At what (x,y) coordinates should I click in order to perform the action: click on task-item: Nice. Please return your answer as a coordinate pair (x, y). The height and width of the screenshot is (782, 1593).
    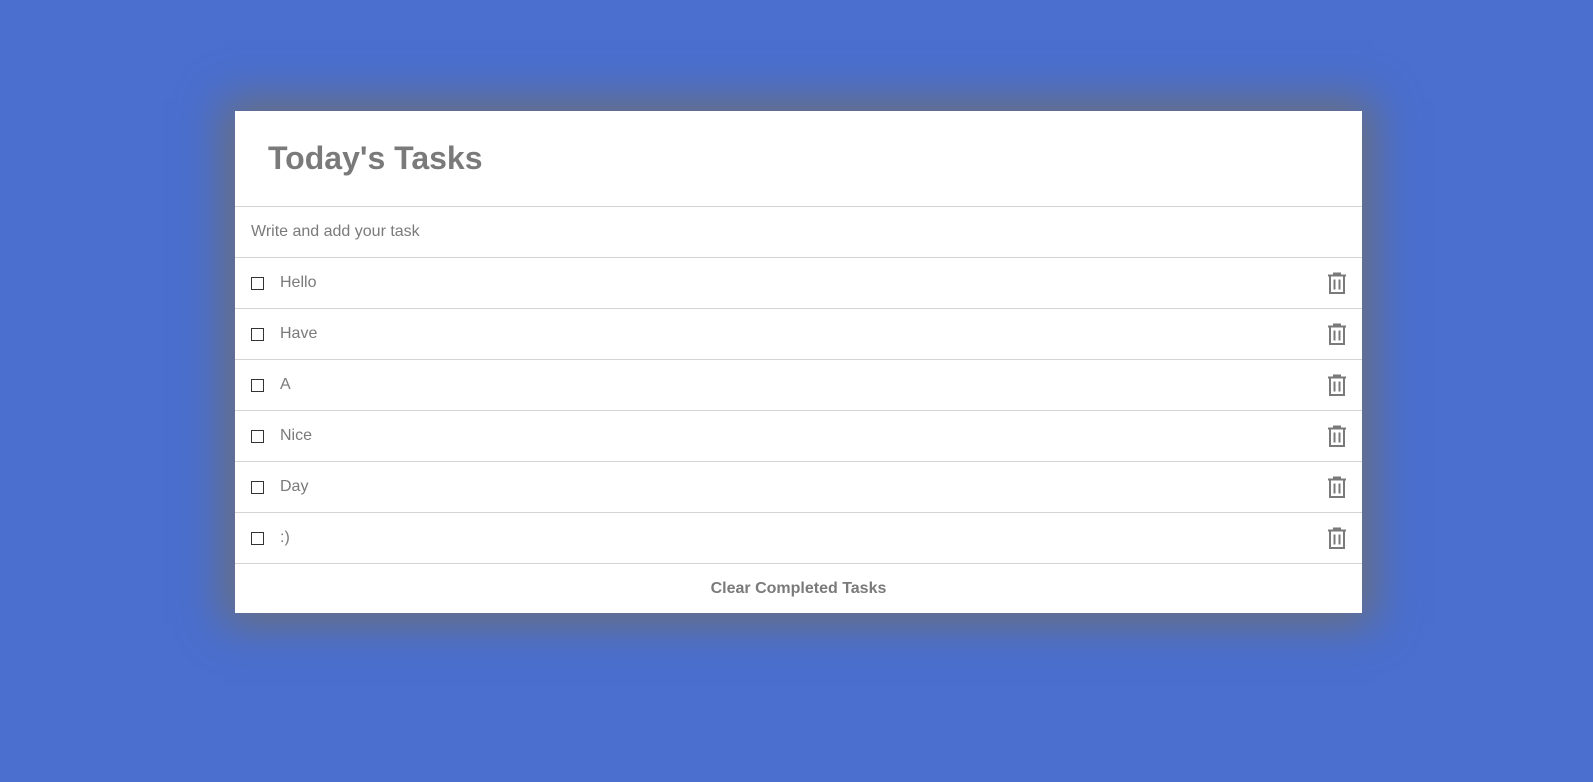
    Looking at the image, I should click on (798, 436).